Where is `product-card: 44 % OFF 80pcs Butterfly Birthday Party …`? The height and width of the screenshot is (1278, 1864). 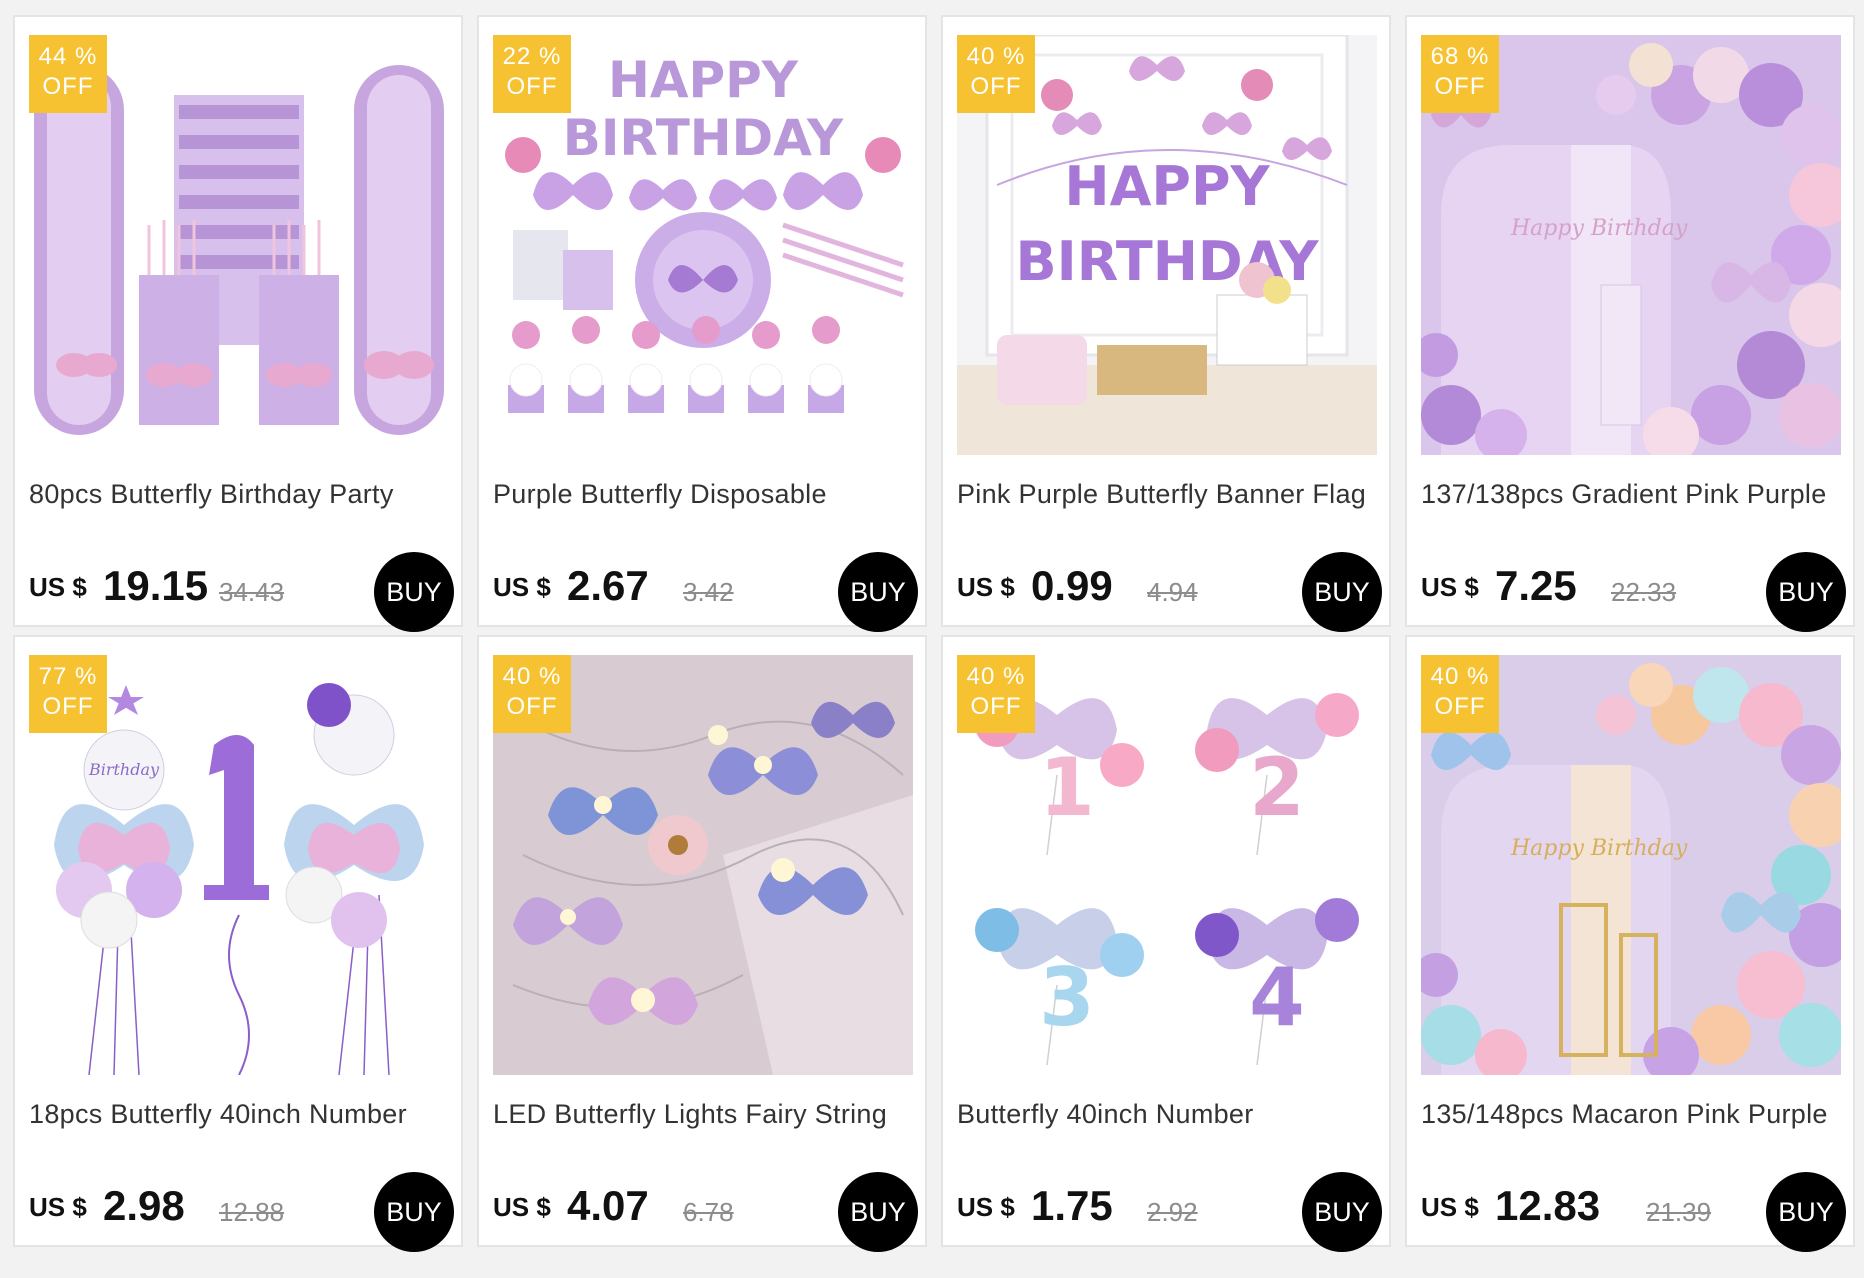
product-card: 44 % OFF 80pcs Butterfly Birthday Party … is located at coordinates (238, 323).